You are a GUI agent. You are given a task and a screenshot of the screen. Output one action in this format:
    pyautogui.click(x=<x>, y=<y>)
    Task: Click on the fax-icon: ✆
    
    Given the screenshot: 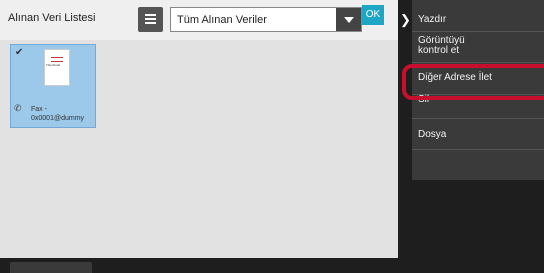 What is the action you would take?
    pyautogui.click(x=18, y=108)
    